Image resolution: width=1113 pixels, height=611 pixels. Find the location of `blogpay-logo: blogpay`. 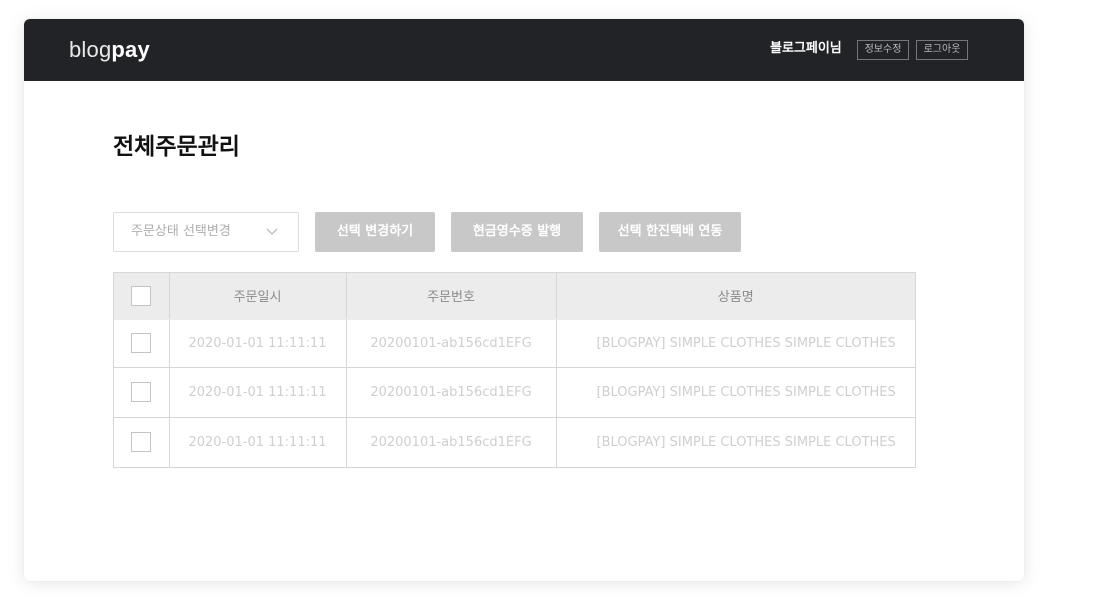

blogpay-logo: blogpay is located at coordinates (109, 50).